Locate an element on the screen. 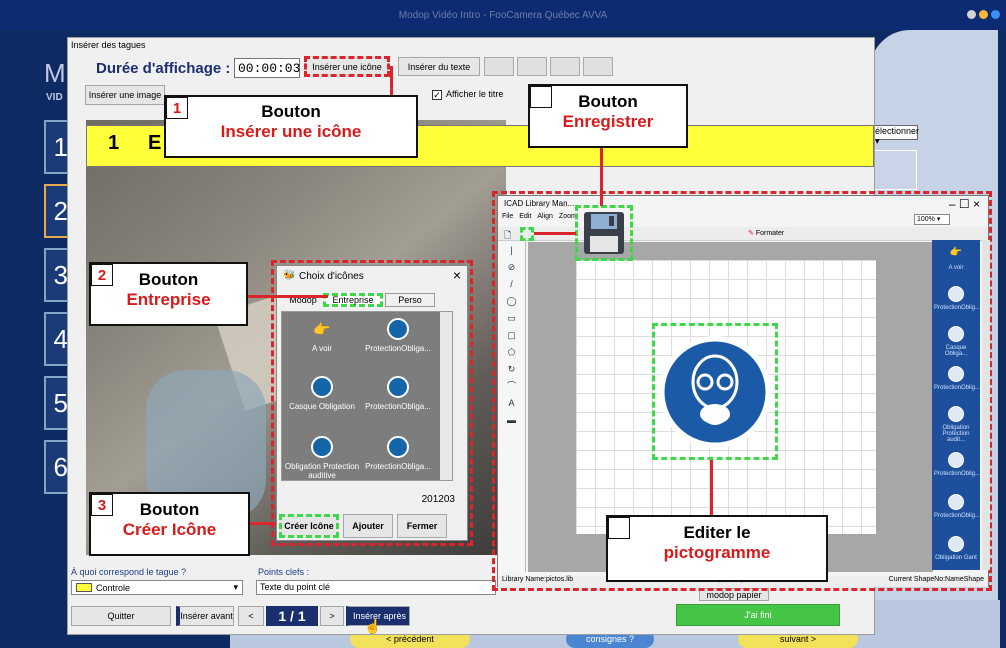 This screenshot has height=648, width=1006. show-title-label: Afficher le titre is located at coordinates (475, 94).